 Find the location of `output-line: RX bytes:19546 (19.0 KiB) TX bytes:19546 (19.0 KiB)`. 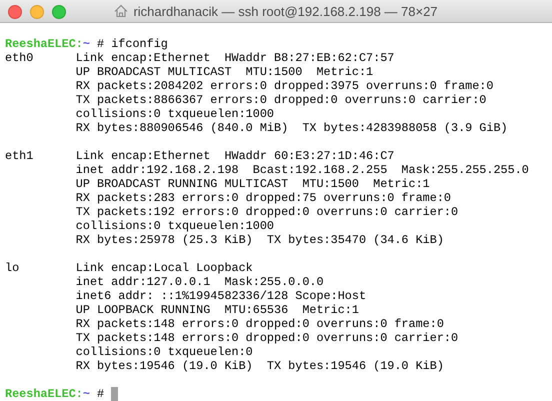

output-line: RX bytes:19546 (19.0 KiB) TX bytes:19546 (19.0 KiB) is located at coordinates (260, 366).